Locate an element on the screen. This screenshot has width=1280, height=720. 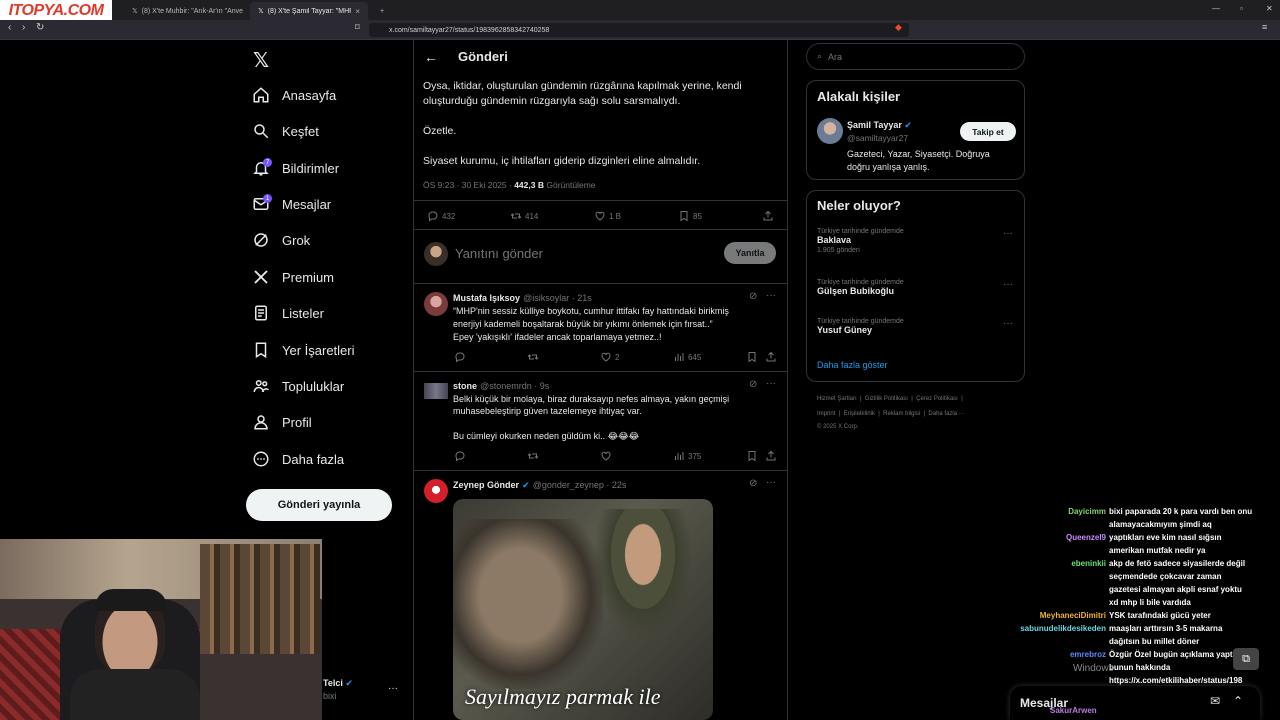
sidebar-item-label: Bildirimler is located at coordinates (311, 168).